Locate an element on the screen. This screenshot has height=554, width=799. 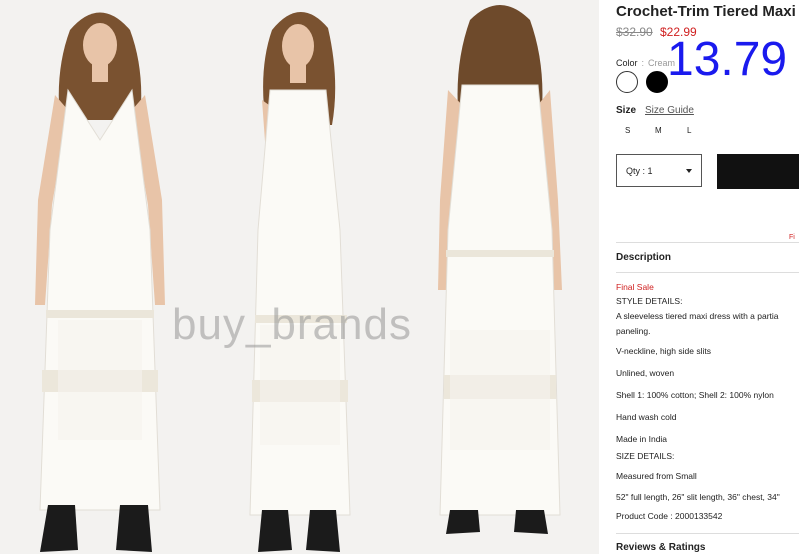
overlay-price: 13.79 is located at coordinates (727, 59).